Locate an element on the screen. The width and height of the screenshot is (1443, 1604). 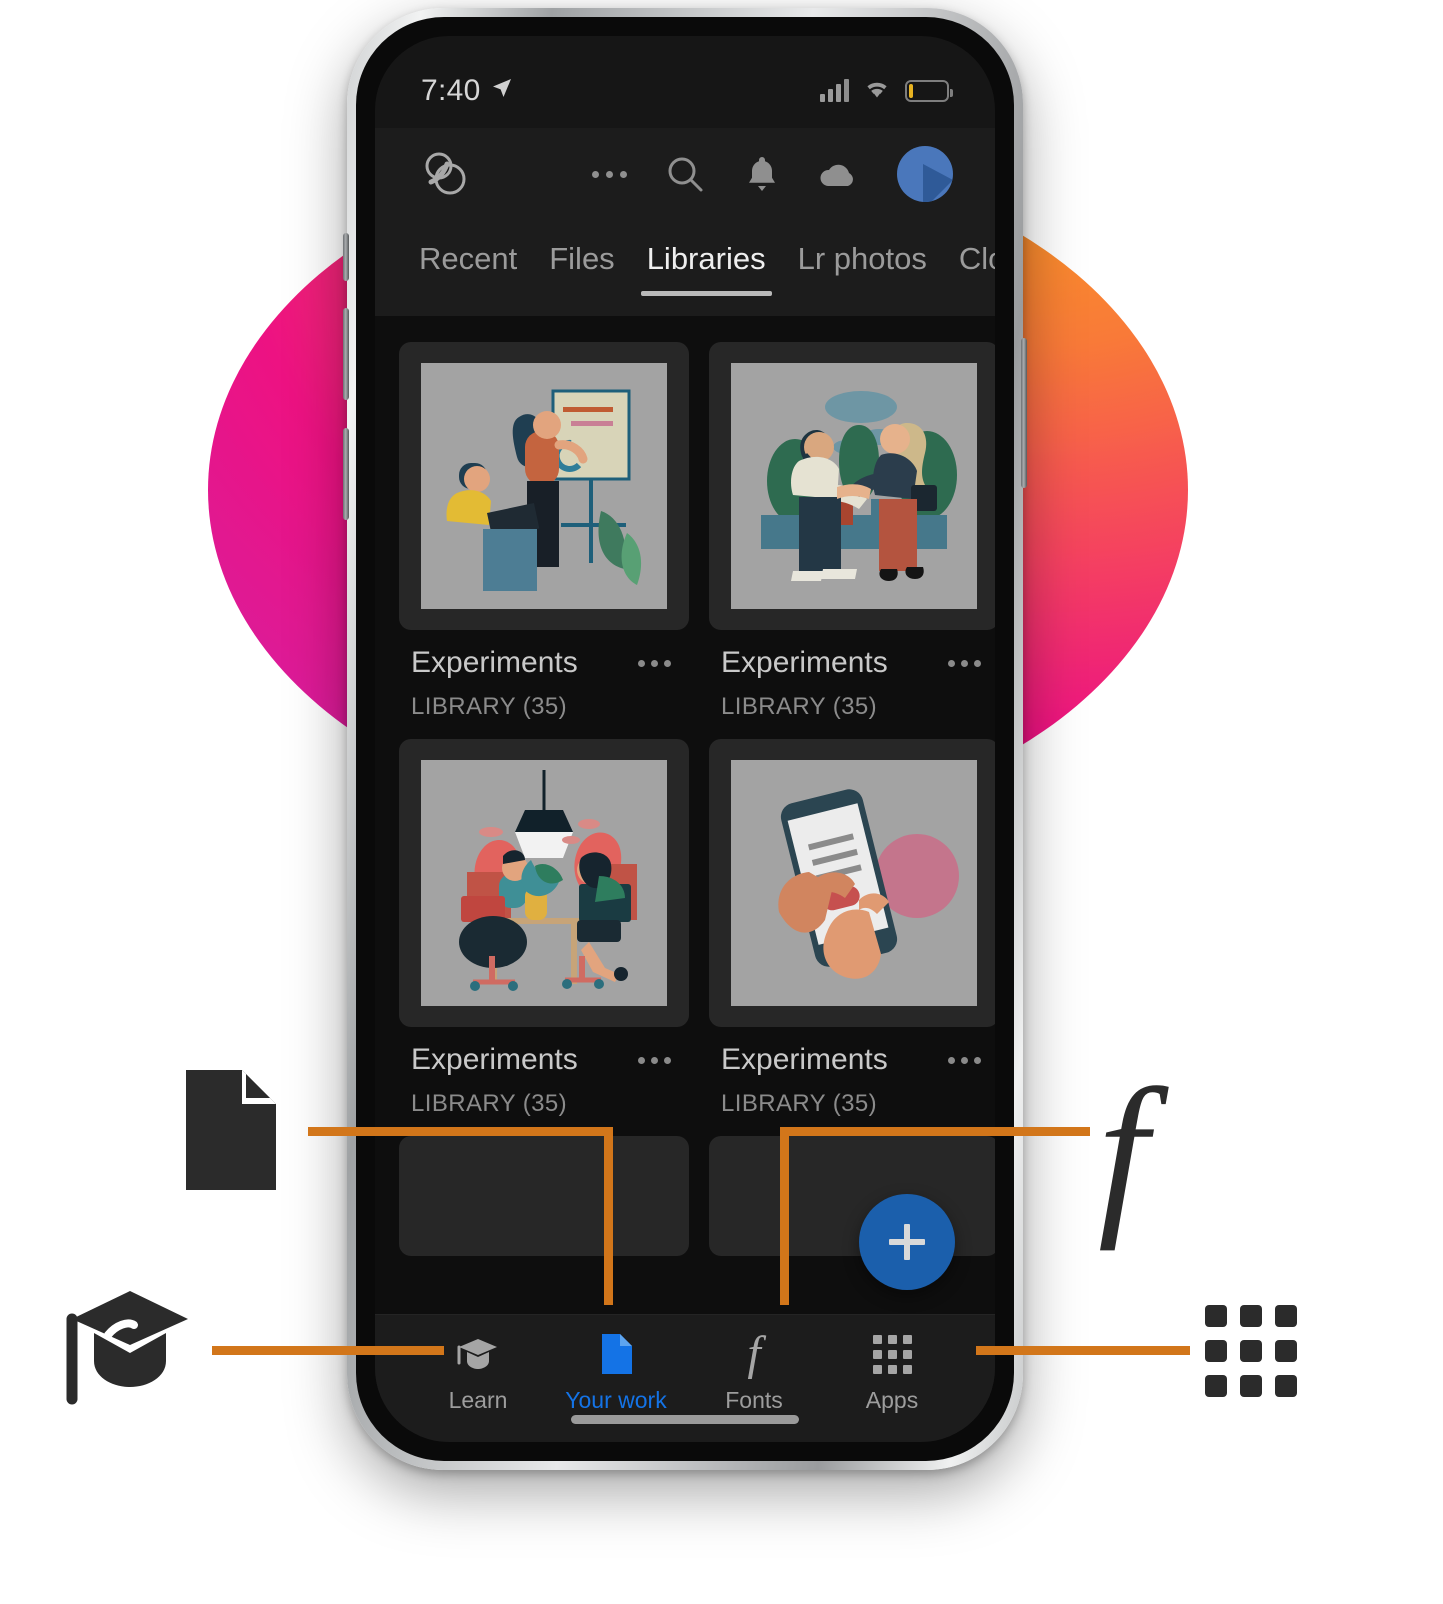
graduation-cap-icon is located at coordinates (478, 1354).